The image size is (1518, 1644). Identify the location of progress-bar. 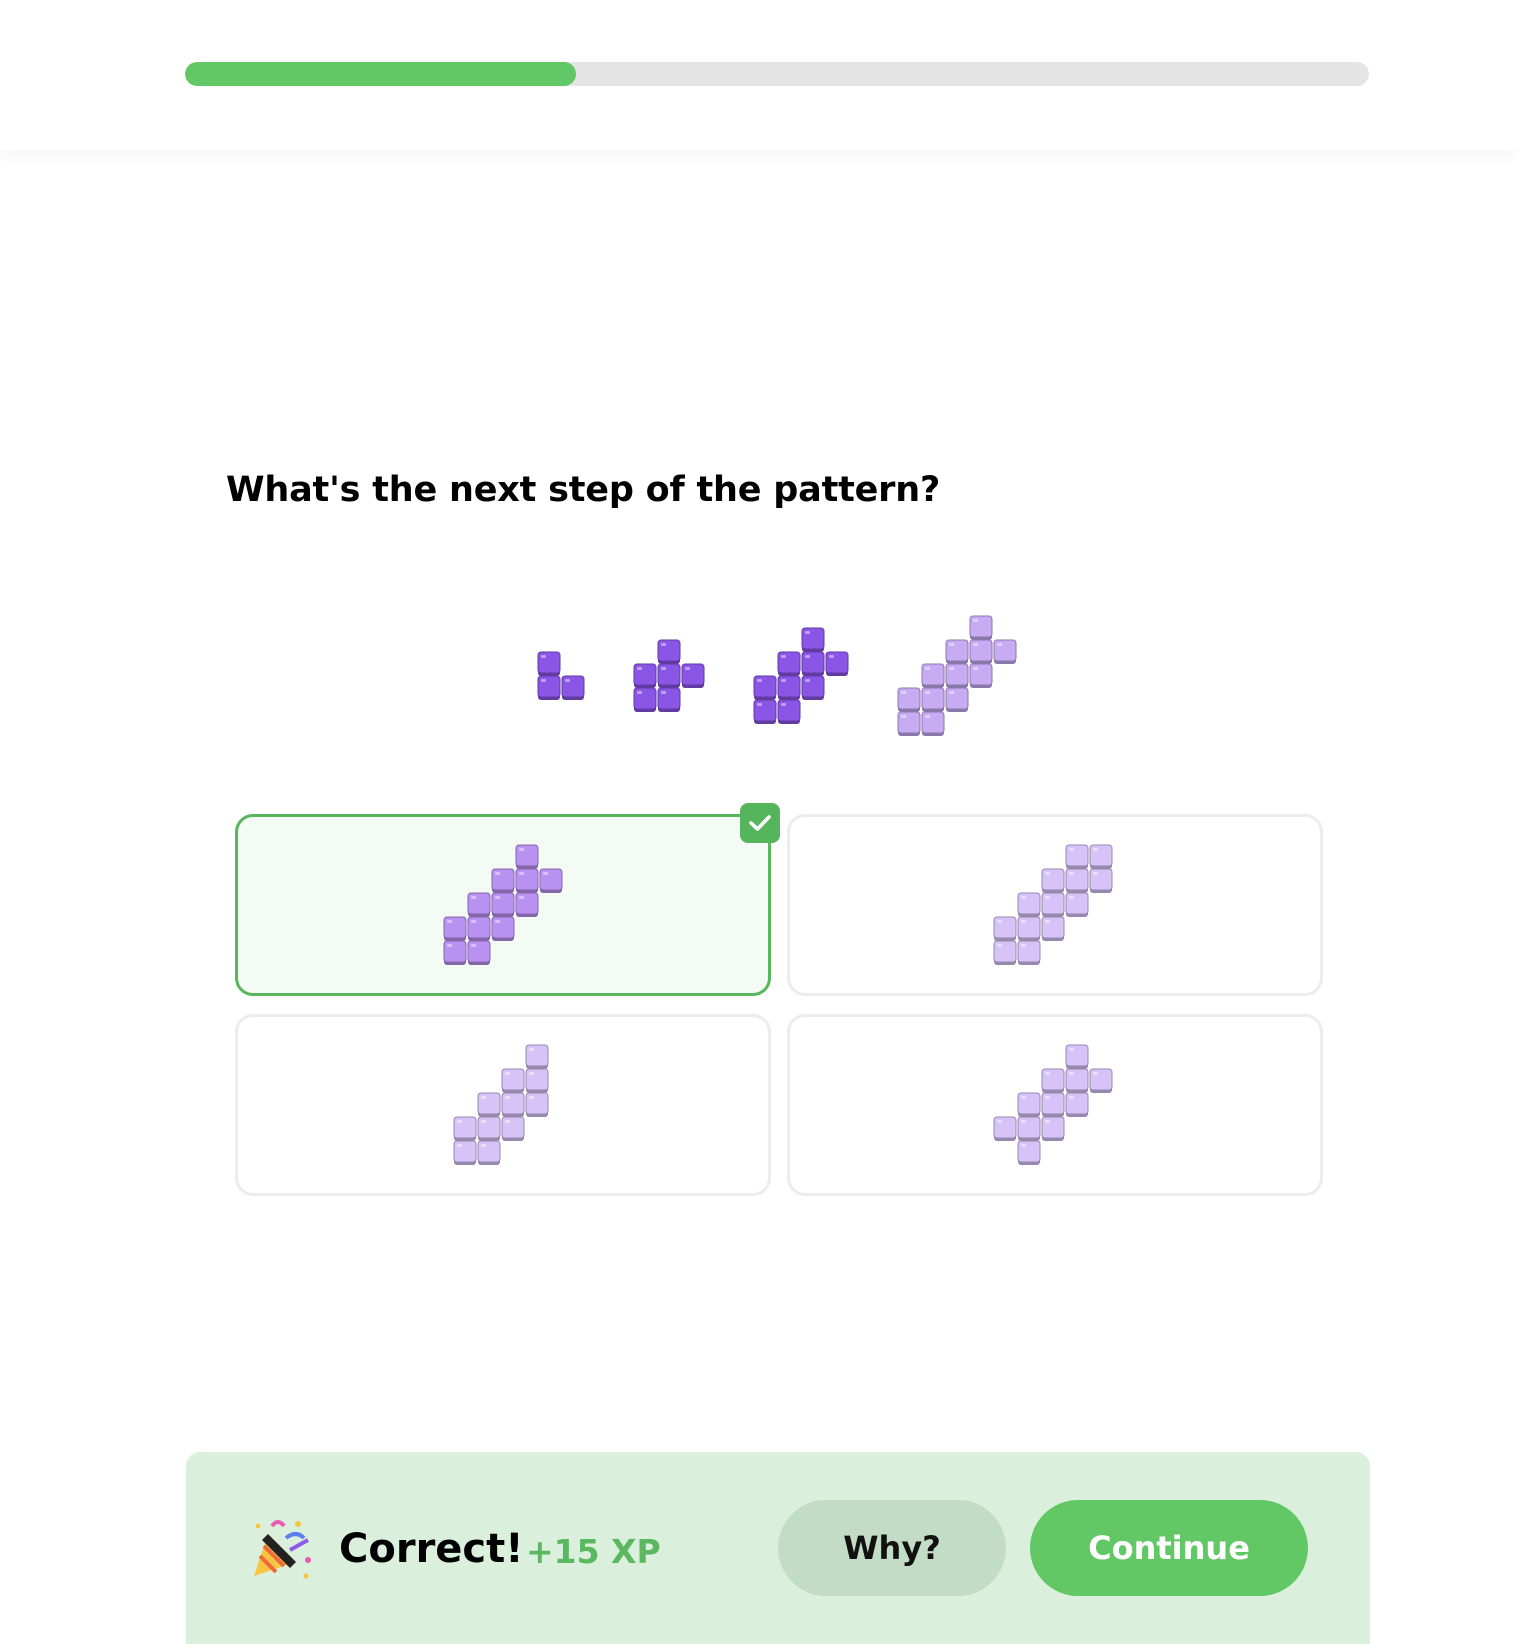
(777, 74).